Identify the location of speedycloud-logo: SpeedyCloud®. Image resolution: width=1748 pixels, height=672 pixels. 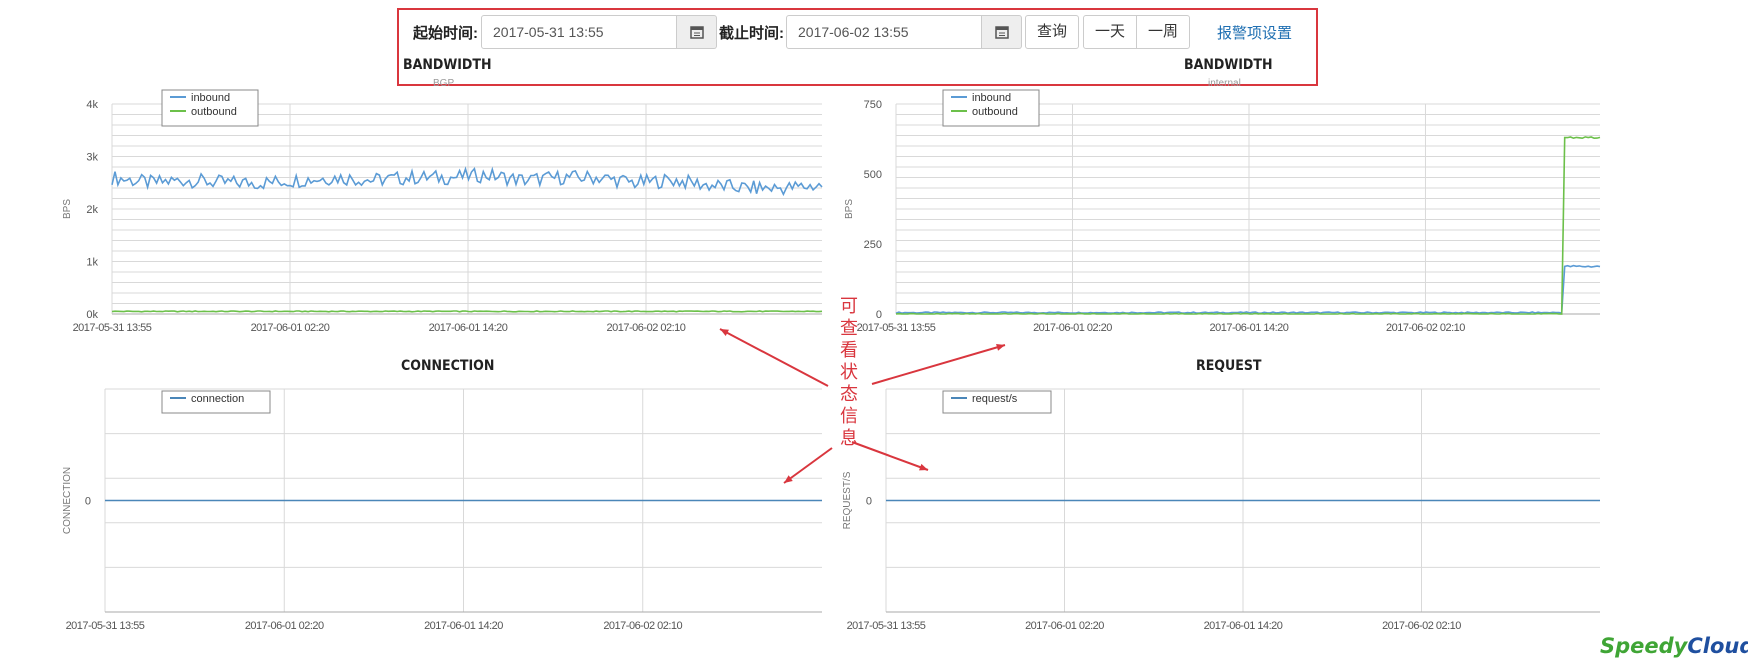
(1674, 646).